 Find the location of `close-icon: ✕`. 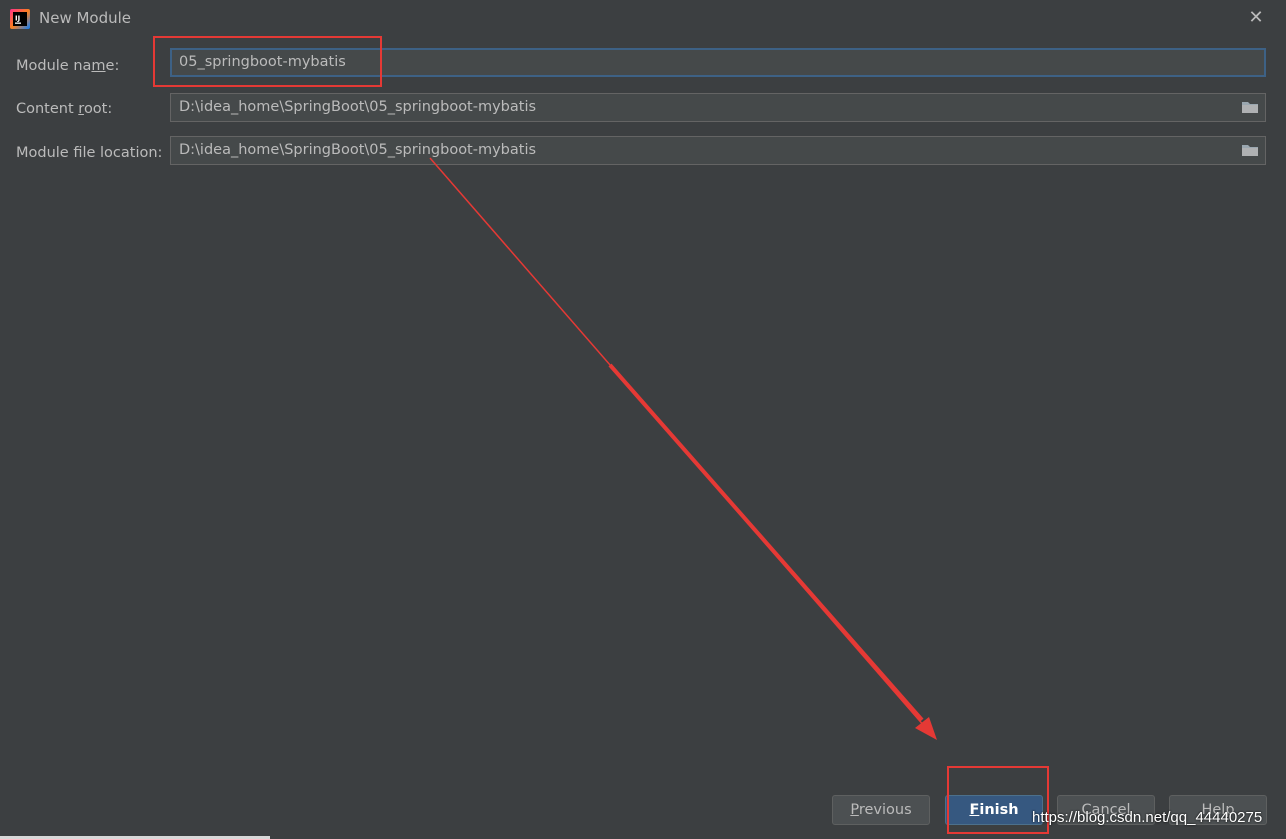

close-icon: ✕ is located at coordinates (1256, 18).